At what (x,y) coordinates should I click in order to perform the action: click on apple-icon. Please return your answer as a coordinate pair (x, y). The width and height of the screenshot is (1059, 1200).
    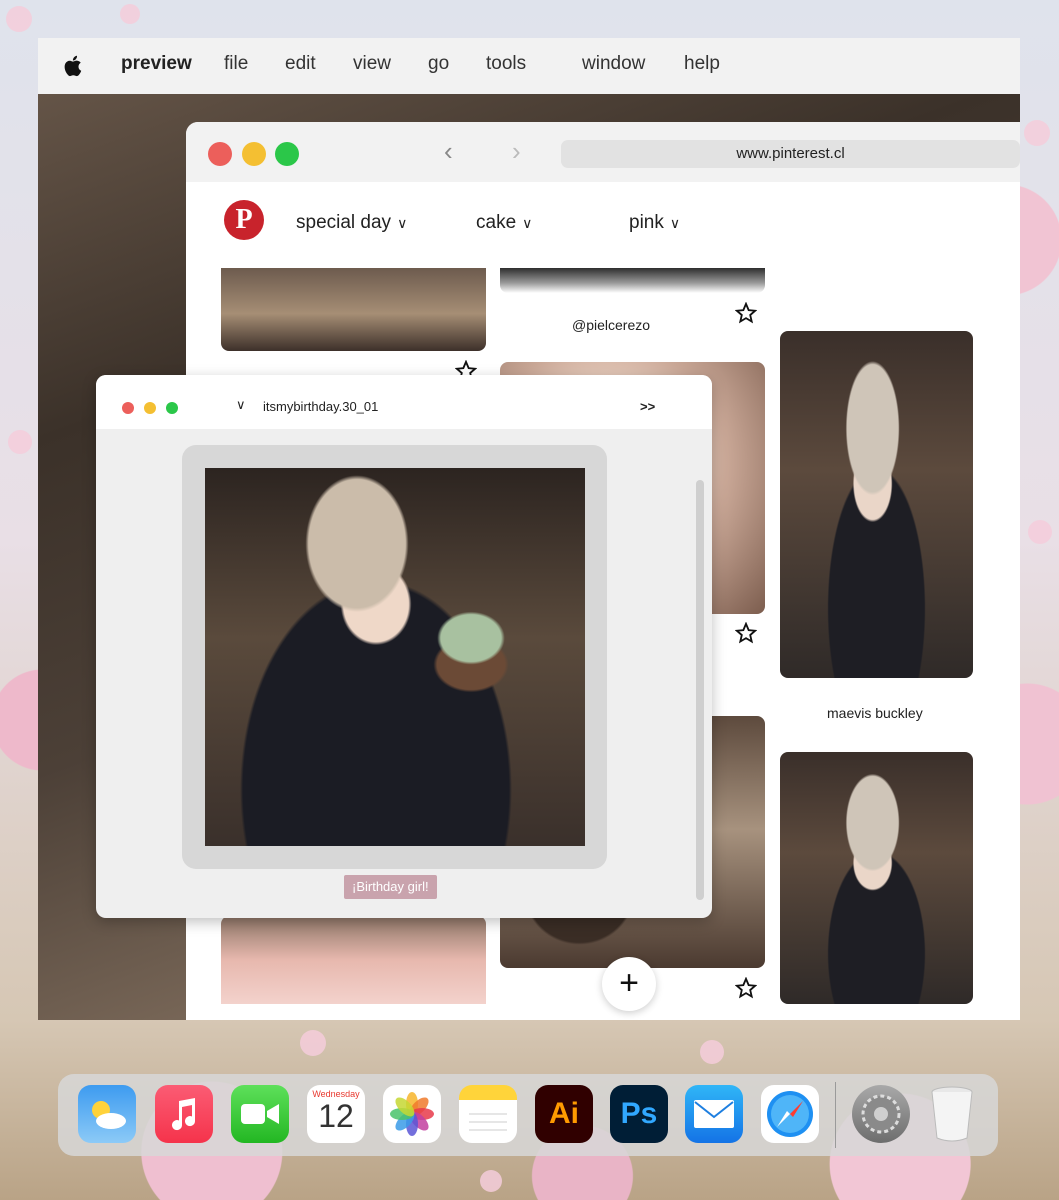
    Looking at the image, I should click on (74, 66).